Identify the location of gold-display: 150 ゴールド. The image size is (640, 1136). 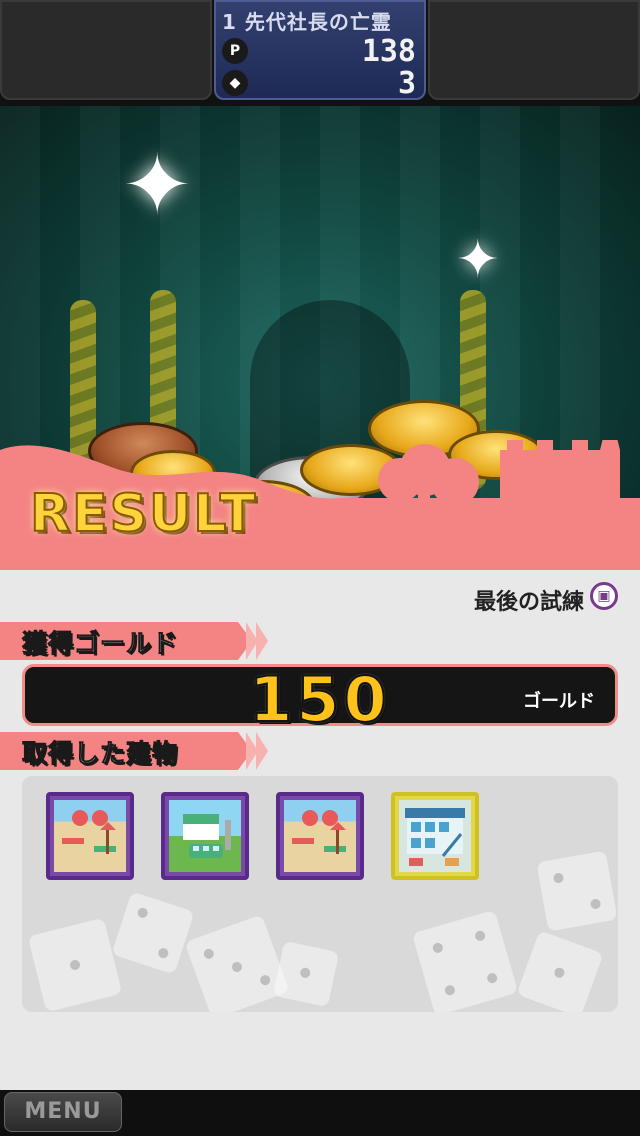
(320, 699).